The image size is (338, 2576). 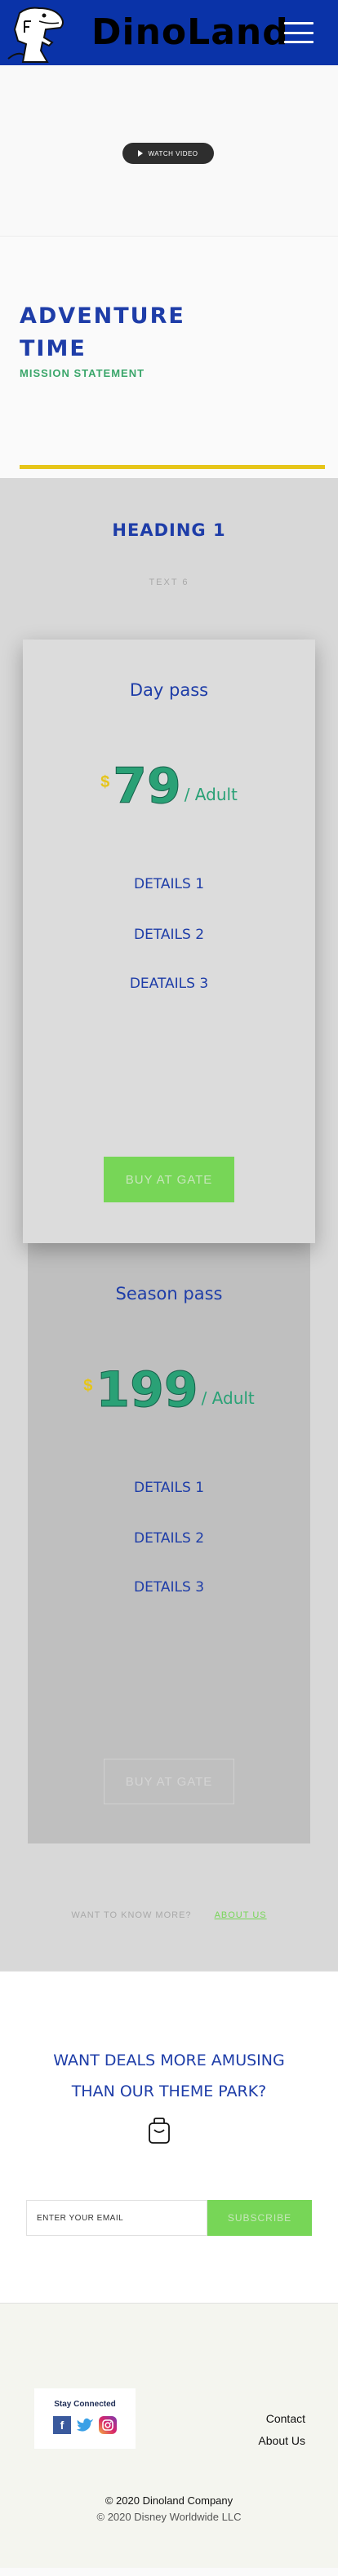 What do you see at coordinates (172, 467) in the screenshot?
I see `accent-divider` at bounding box center [172, 467].